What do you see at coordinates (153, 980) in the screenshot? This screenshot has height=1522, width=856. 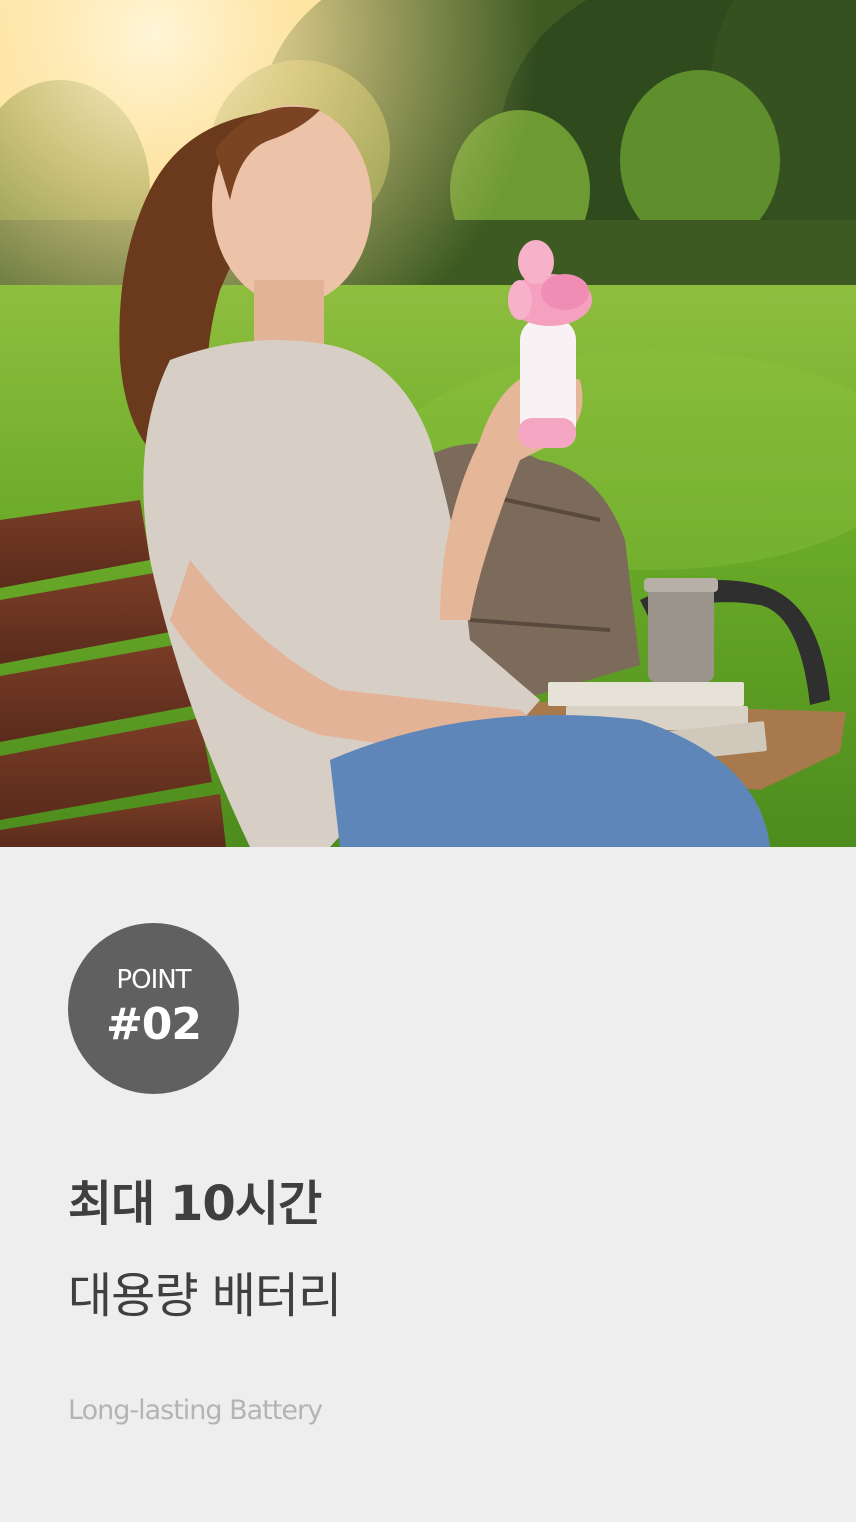 I see `point-label: POINT` at bounding box center [153, 980].